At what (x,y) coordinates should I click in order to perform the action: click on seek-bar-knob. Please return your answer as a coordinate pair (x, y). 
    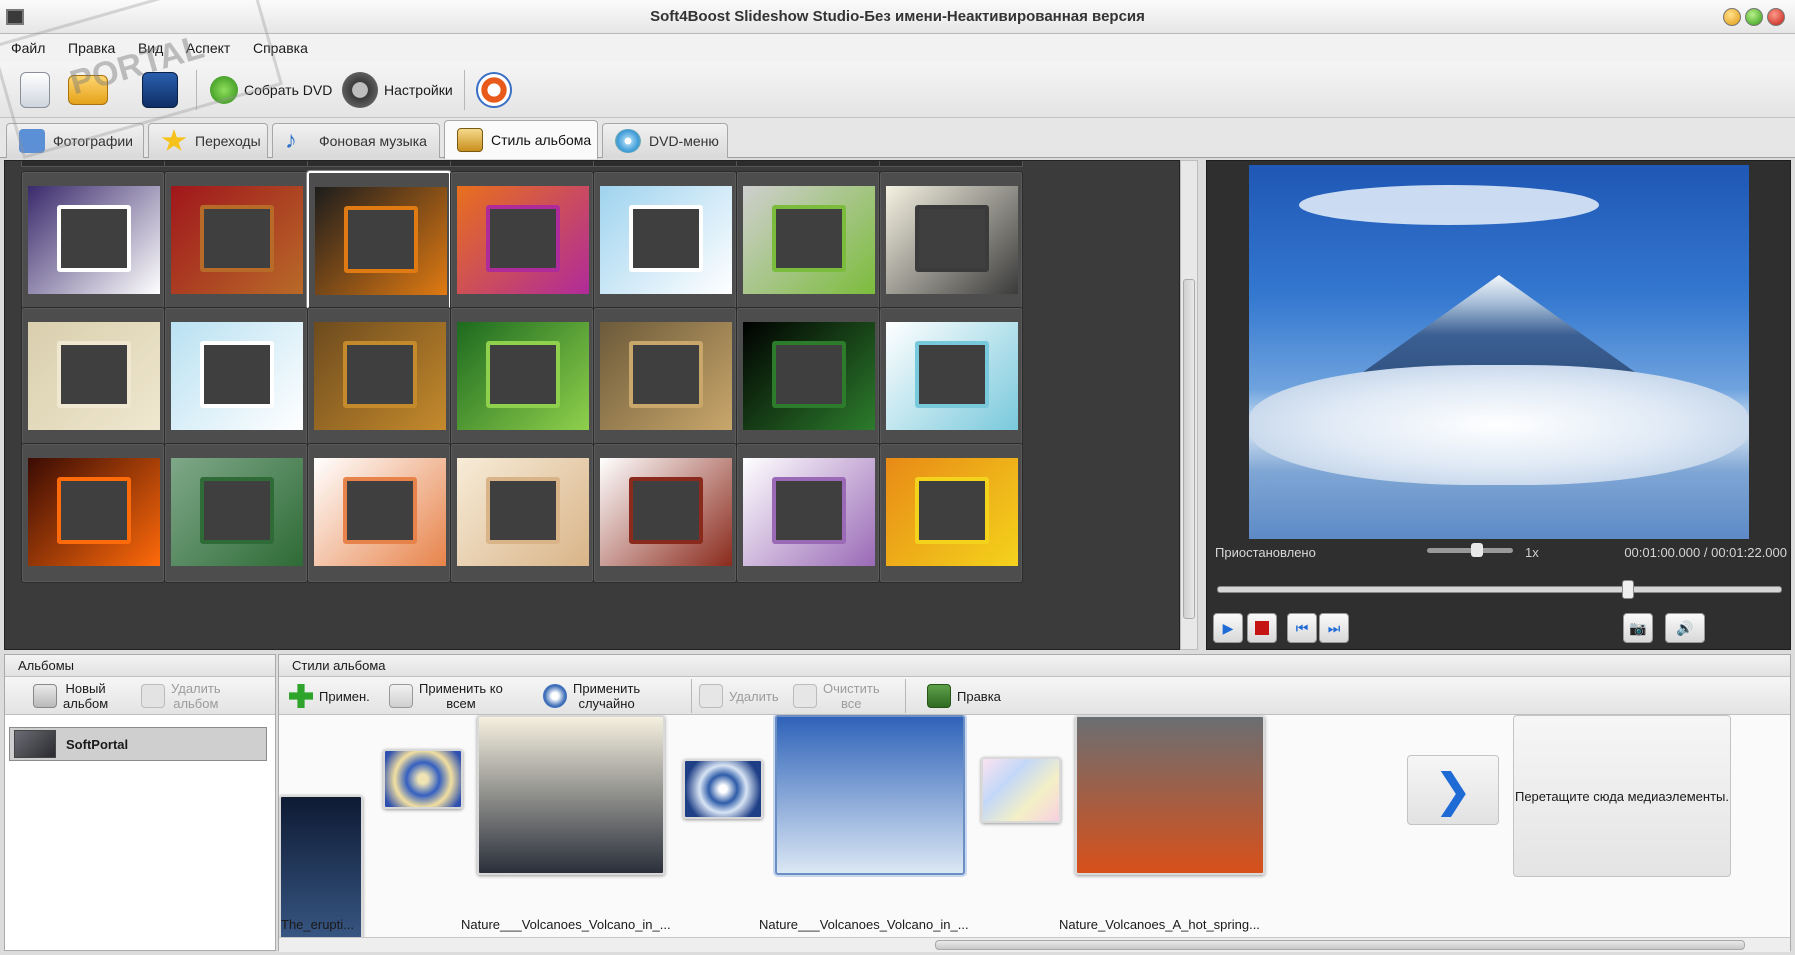
    Looking at the image, I should click on (1628, 589).